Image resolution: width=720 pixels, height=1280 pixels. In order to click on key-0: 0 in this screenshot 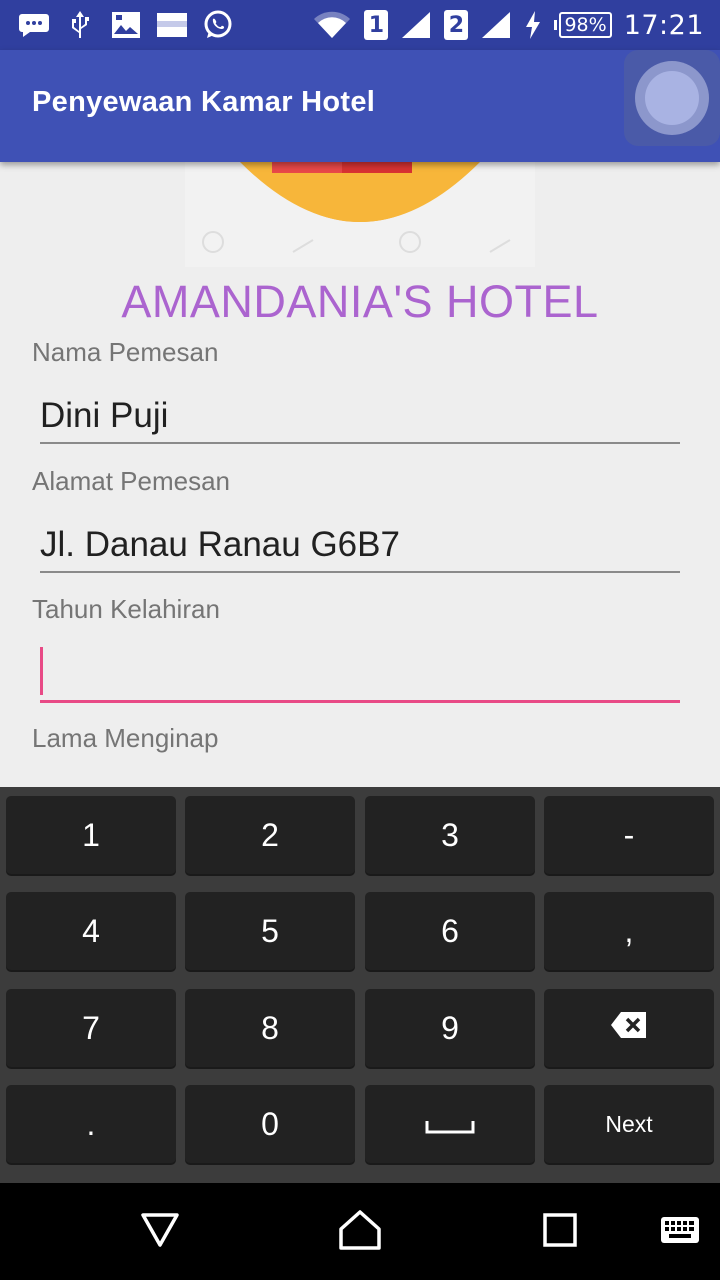, I will do `click(270, 1124)`.